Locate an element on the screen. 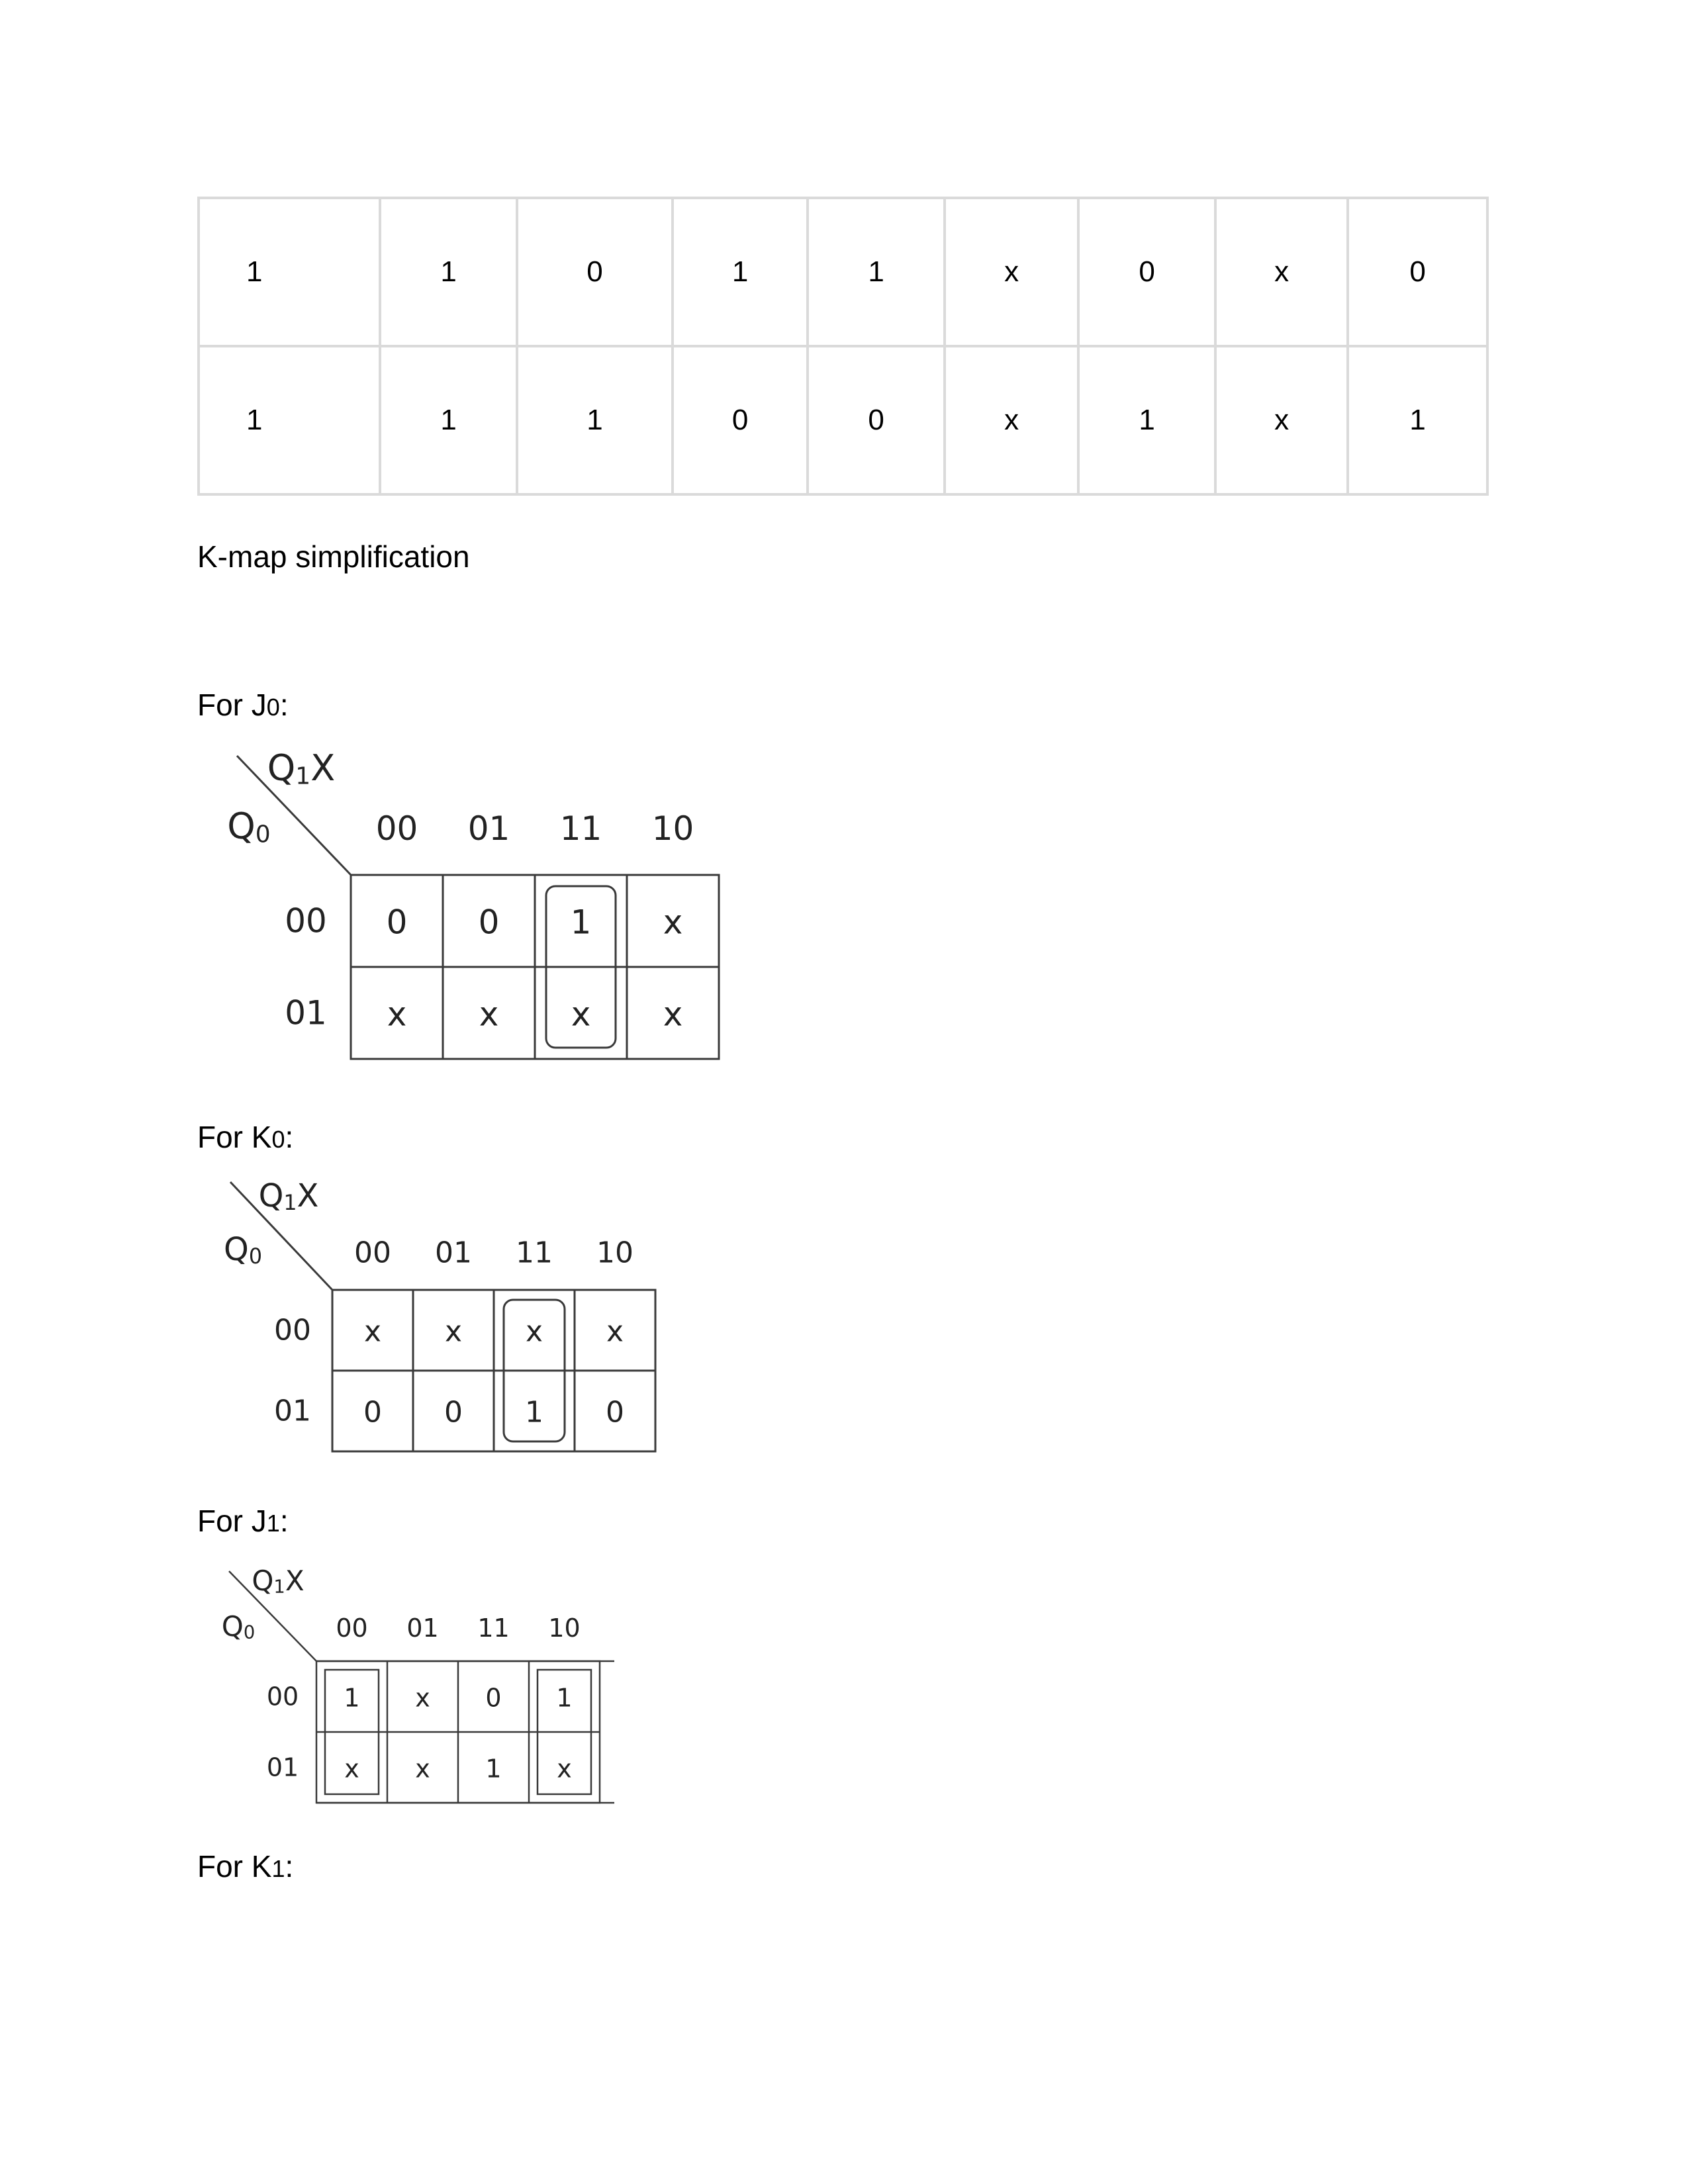 The image size is (1688, 2184). kmap-j0: Q1XQ0 00 01 11 1000010 0 1 xx x x x is located at coordinates (473, 903).